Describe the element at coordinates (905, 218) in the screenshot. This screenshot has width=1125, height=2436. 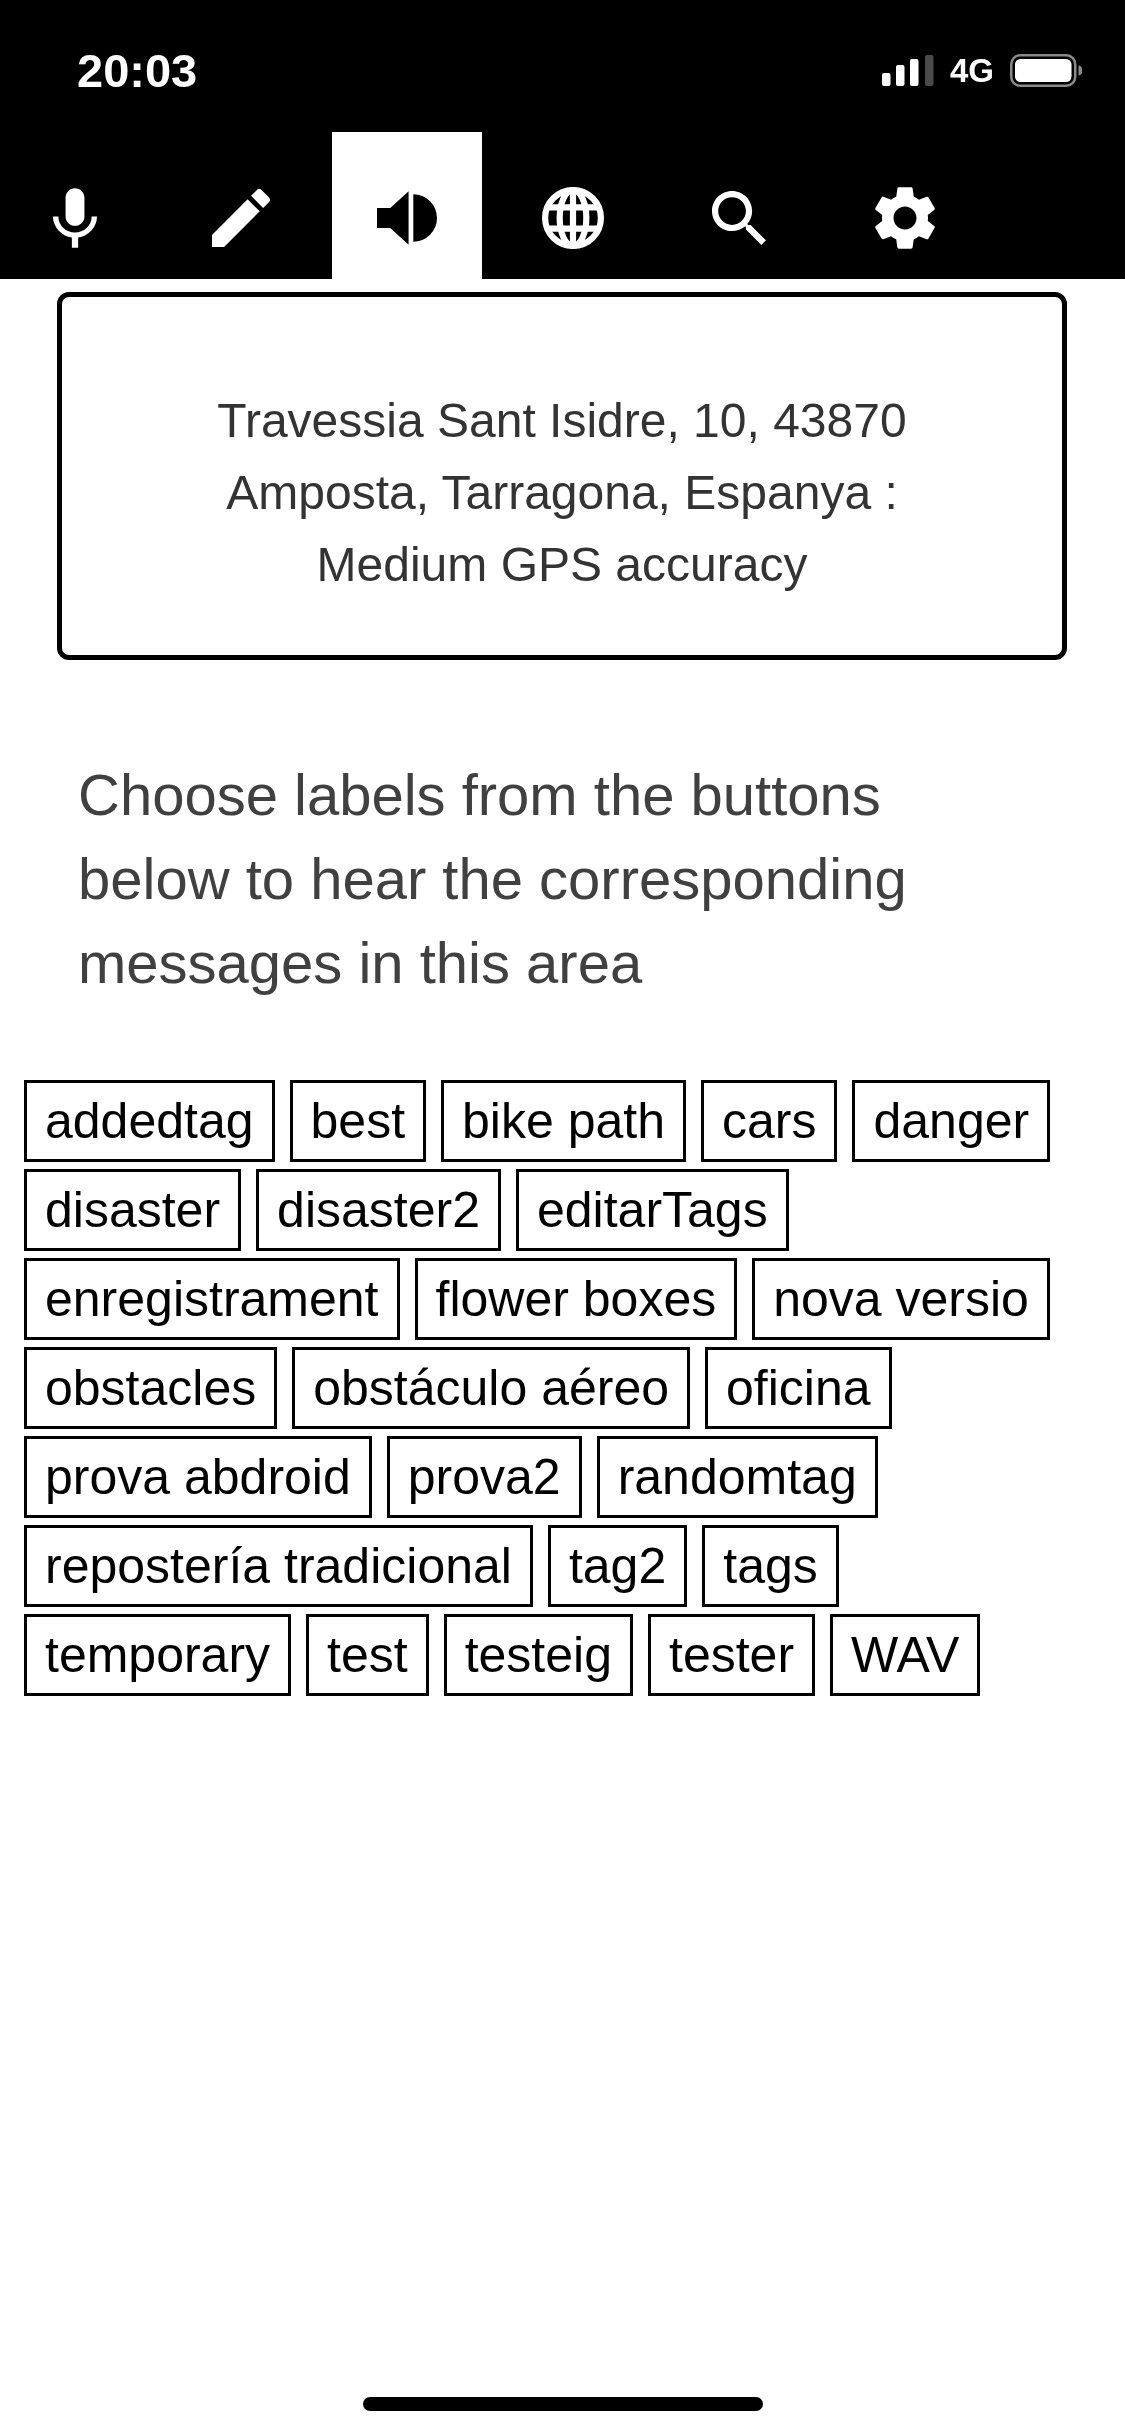
I see `settings-icon` at that location.